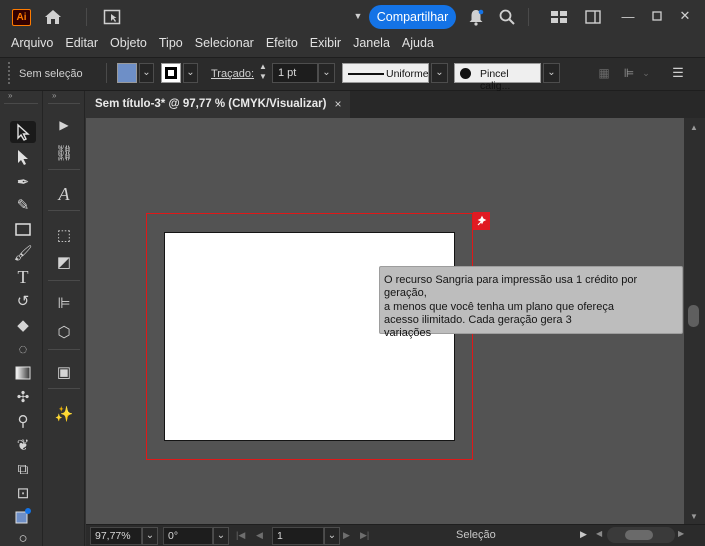  I want to click on current-tool-status: Seleção, so click(476, 535).